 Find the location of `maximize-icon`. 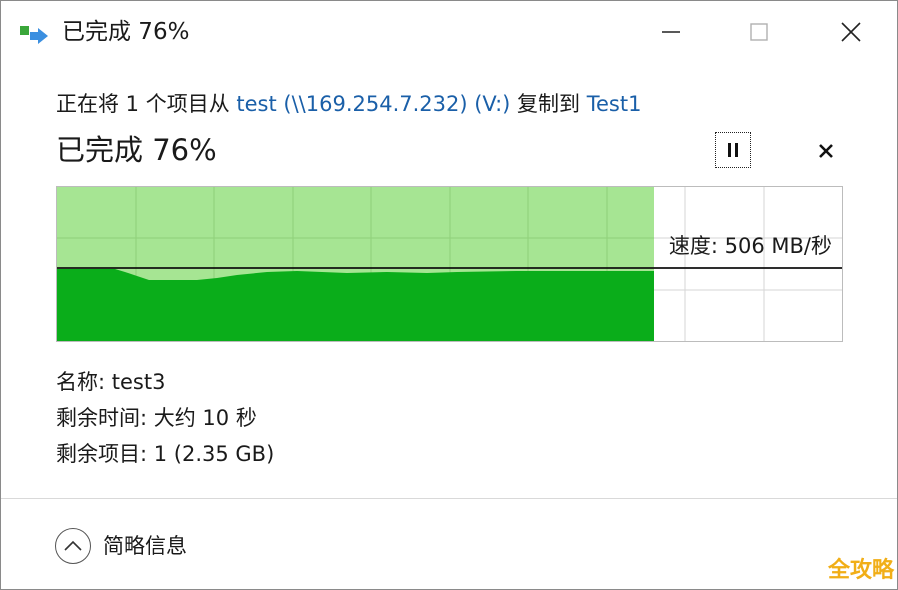

maximize-icon is located at coordinates (759, 32).